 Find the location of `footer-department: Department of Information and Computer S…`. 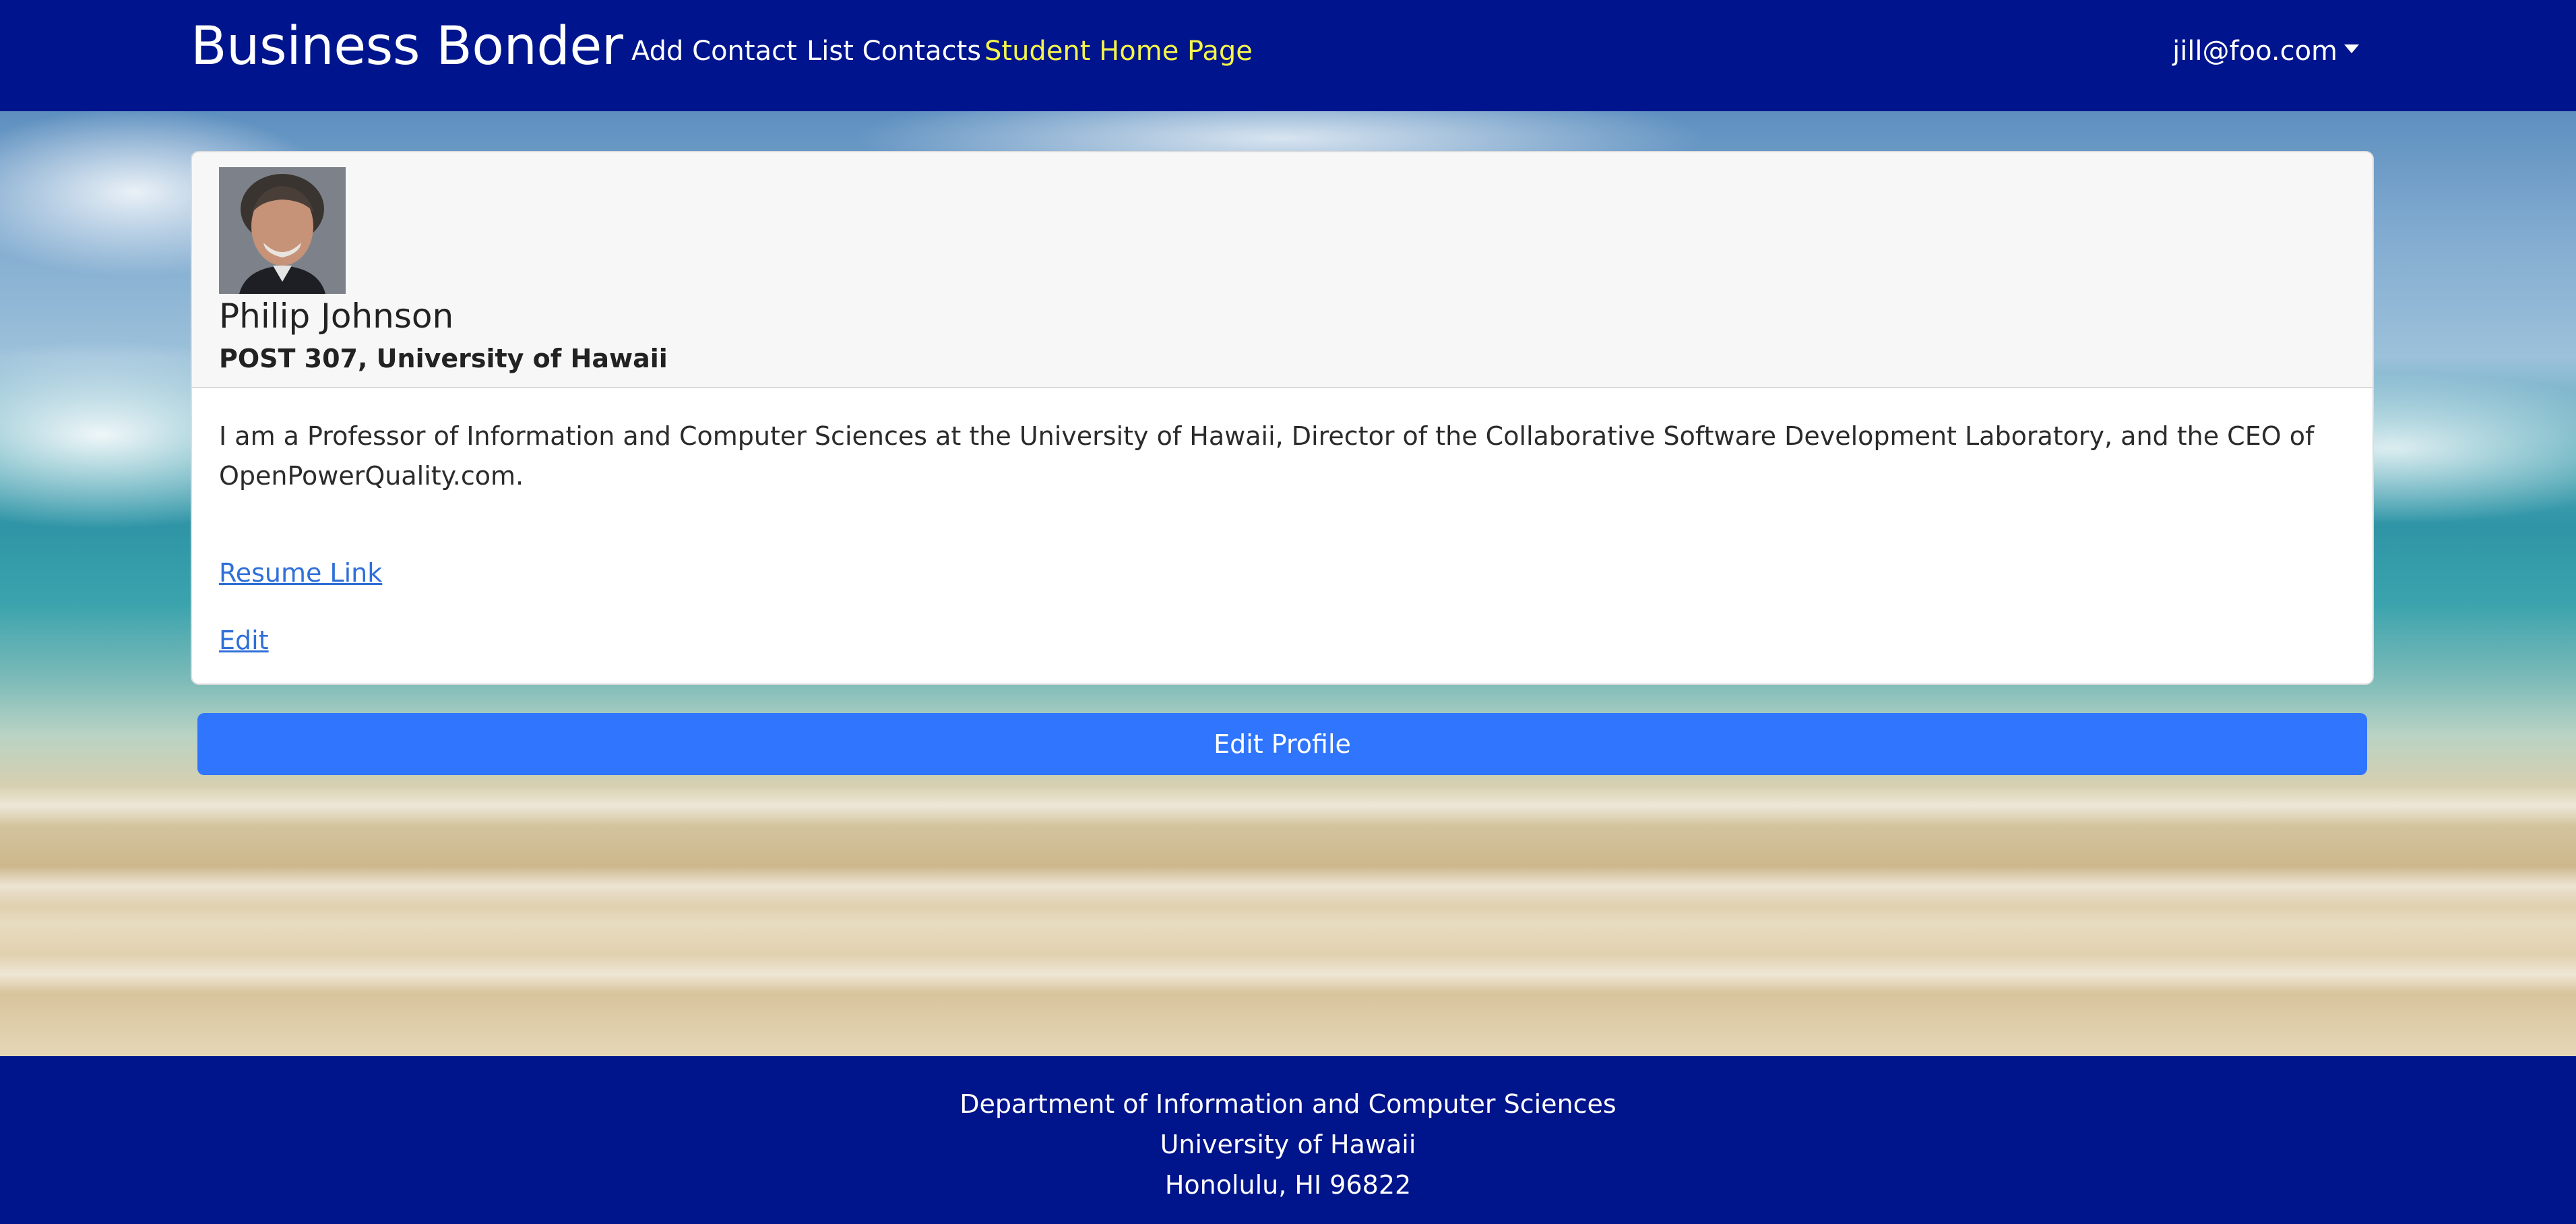

footer-department: Department of Information and Computer S… is located at coordinates (1288, 1104).